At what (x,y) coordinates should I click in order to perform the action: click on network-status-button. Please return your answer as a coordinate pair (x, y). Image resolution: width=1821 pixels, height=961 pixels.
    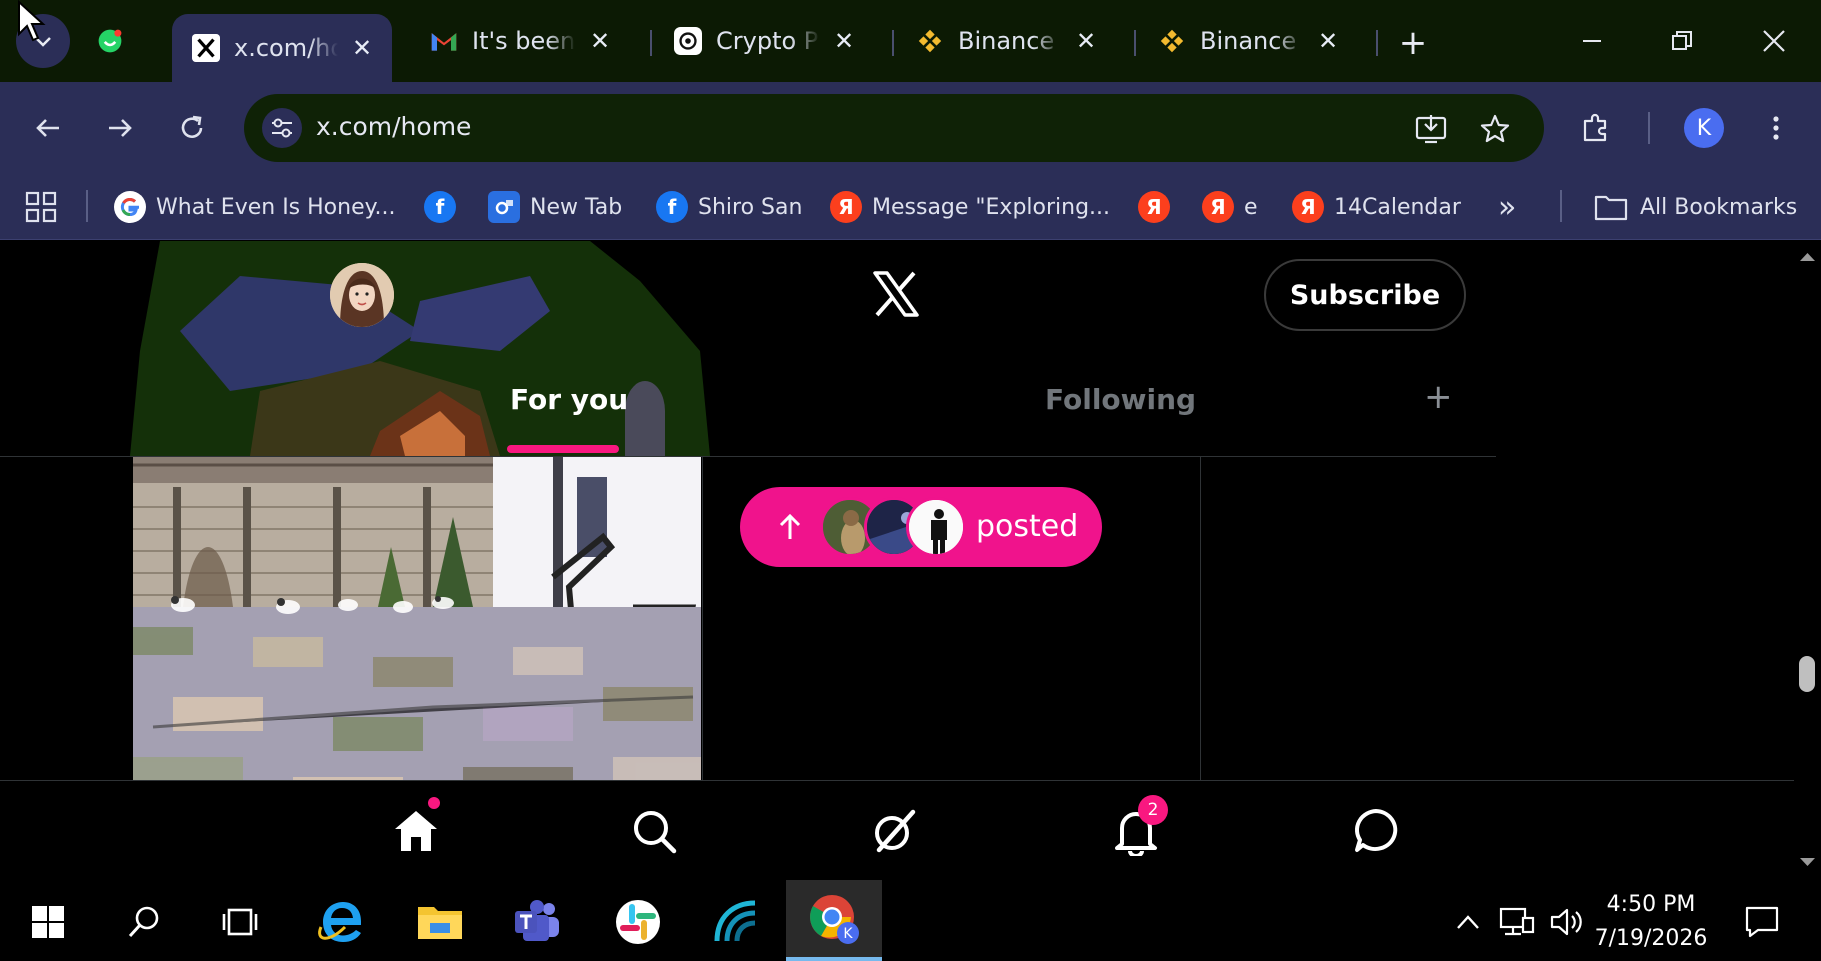
    Looking at the image, I should click on (1517, 922).